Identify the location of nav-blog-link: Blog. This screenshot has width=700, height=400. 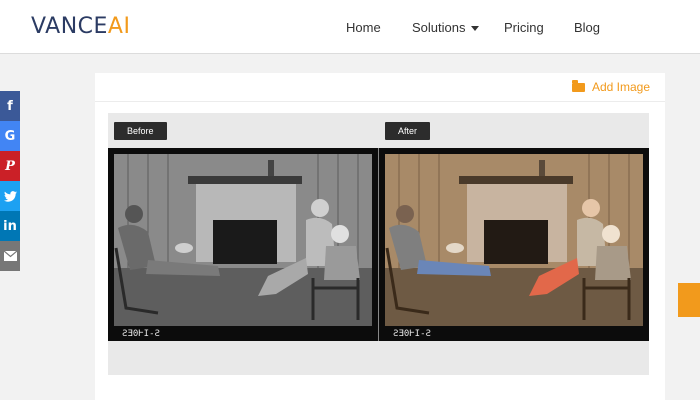
(587, 27).